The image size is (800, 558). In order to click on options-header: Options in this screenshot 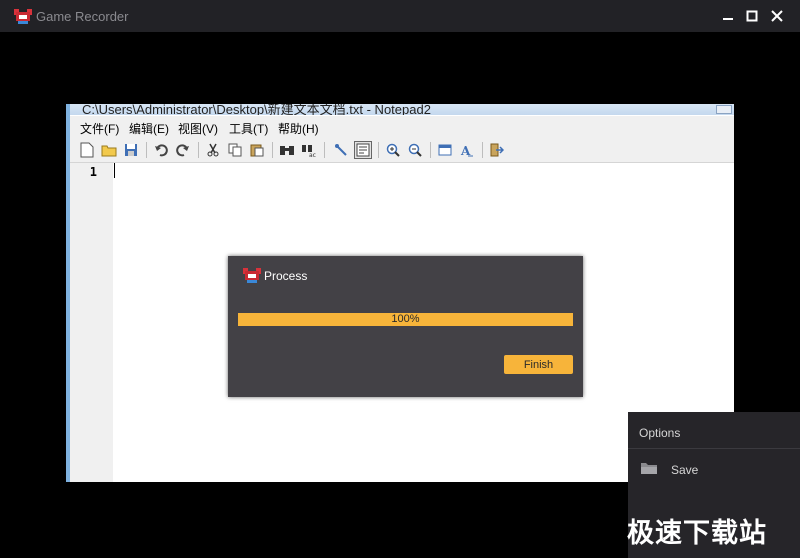, I will do `click(714, 430)`.